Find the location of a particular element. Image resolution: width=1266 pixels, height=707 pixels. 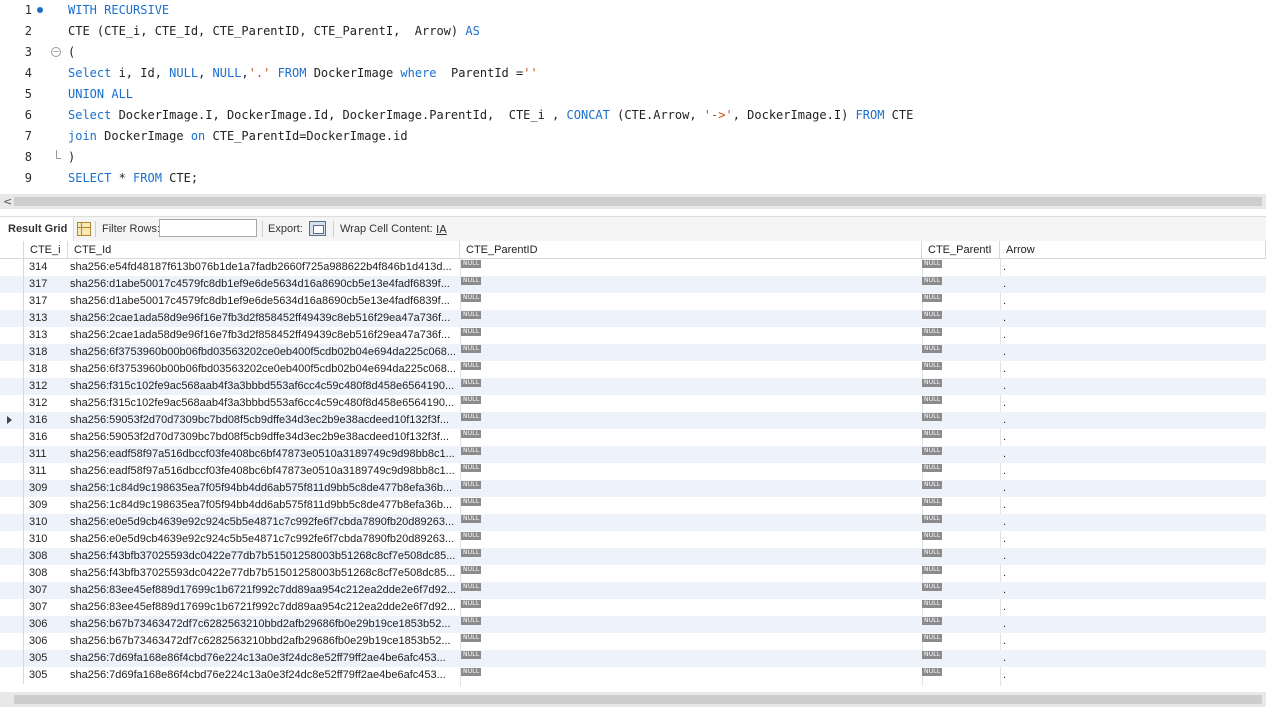

code-line: 5 UNION ALL is located at coordinates (633, 94).